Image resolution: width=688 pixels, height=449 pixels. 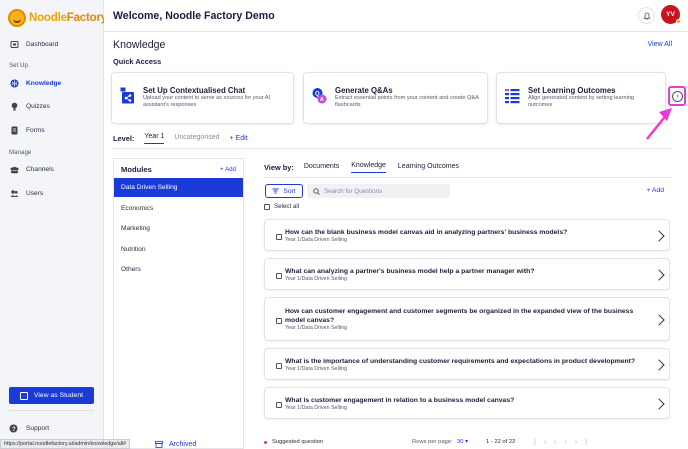 What do you see at coordinates (384, 191) in the screenshot?
I see `search-input` at bounding box center [384, 191].